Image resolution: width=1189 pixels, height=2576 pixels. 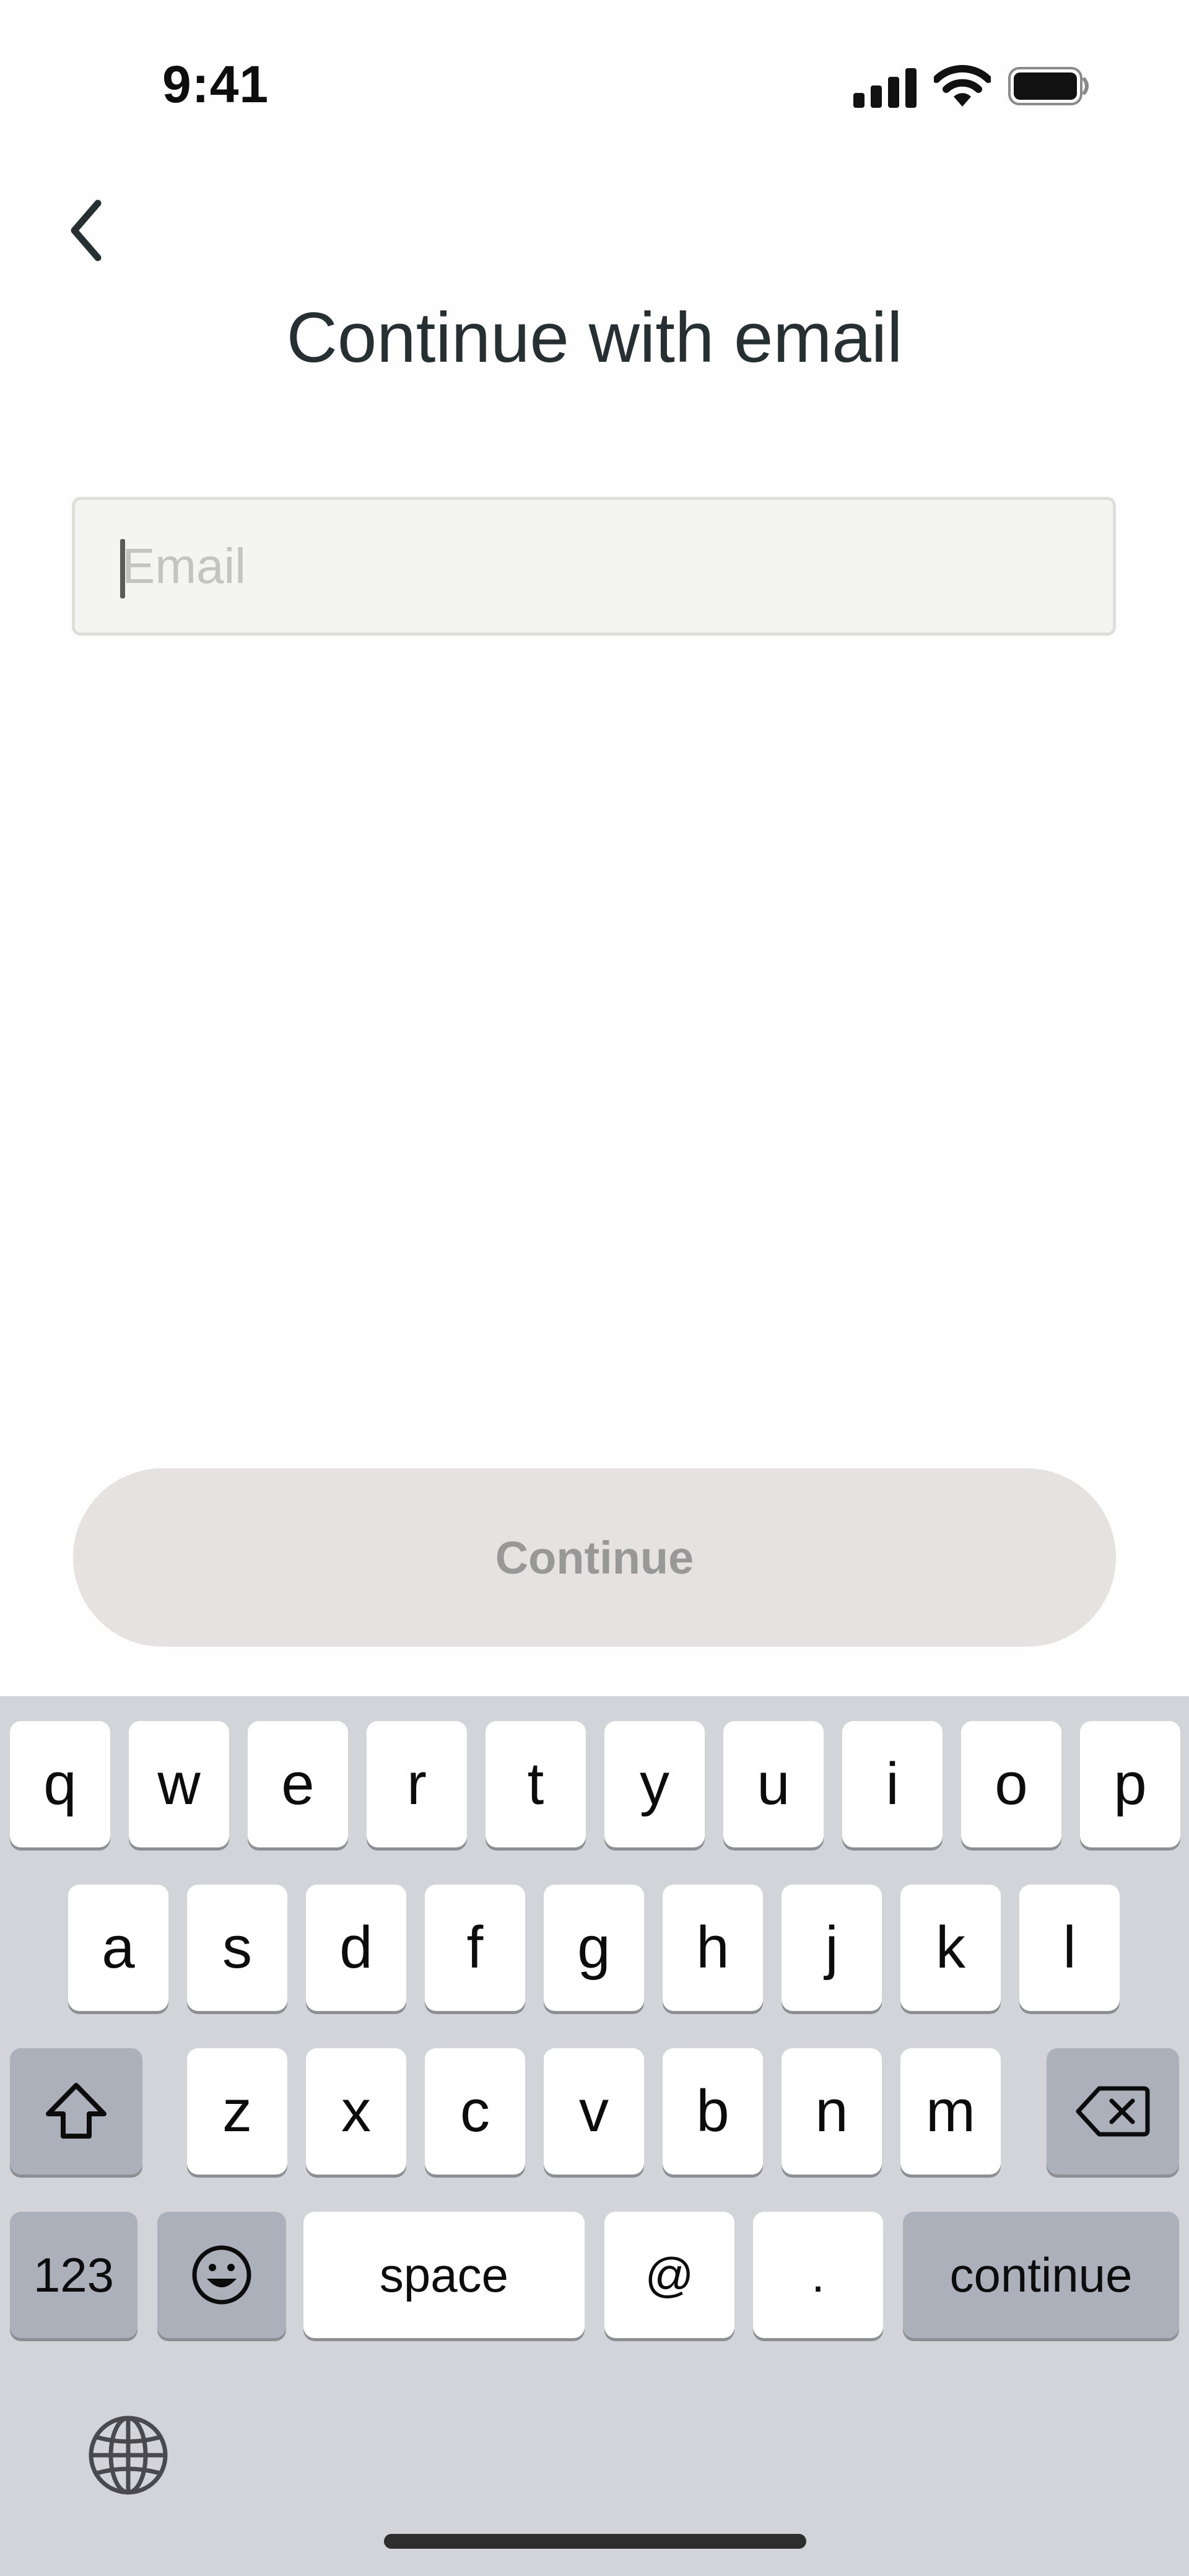 I want to click on delete-key, so click(x=1113, y=2111).